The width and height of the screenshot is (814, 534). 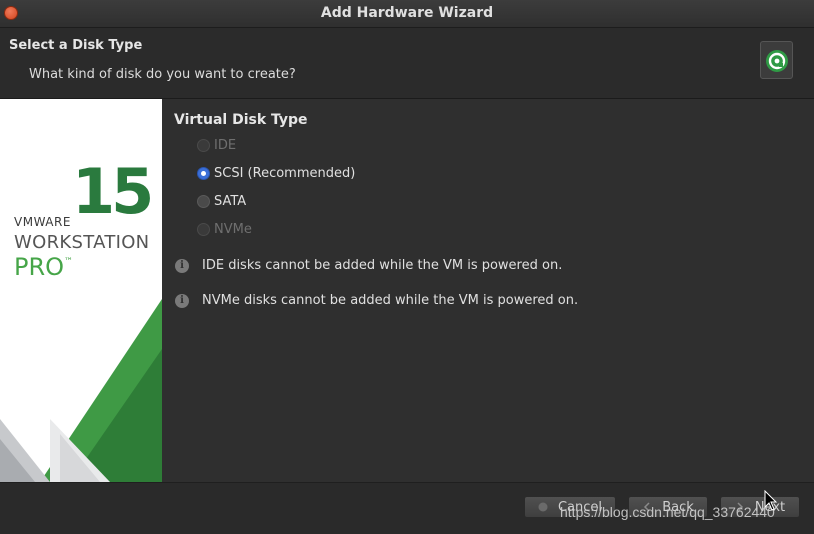 What do you see at coordinates (69, 262) in the screenshot?
I see `trademark-mark: ™` at bounding box center [69, 262].